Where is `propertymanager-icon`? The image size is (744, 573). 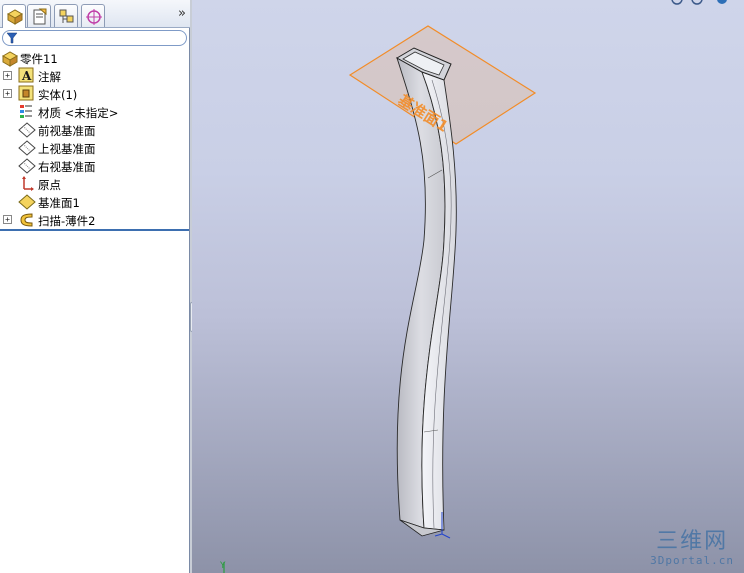
propertymanager-icon is located at coordinates (40, 16).